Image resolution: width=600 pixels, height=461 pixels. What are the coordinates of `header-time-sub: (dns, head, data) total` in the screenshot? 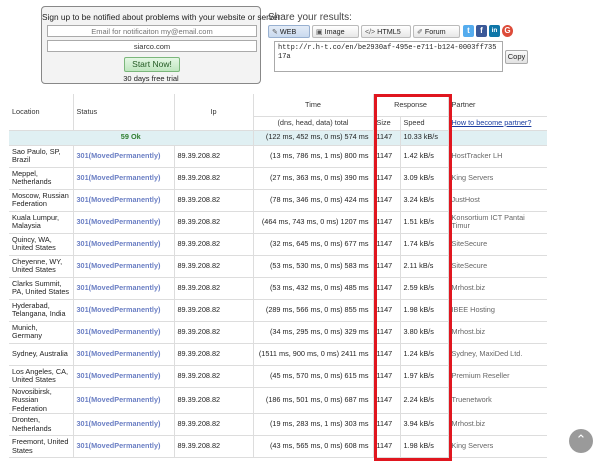 It's located at (312, 123).